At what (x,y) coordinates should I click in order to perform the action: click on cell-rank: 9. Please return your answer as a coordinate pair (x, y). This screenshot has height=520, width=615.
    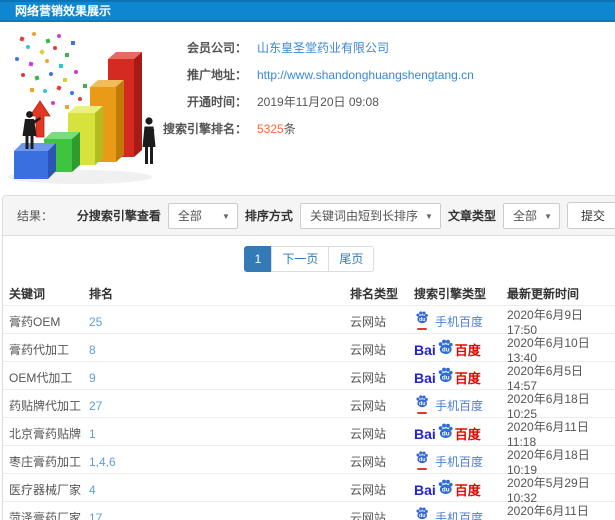
    Looking at the image, I should click on (92, 378).